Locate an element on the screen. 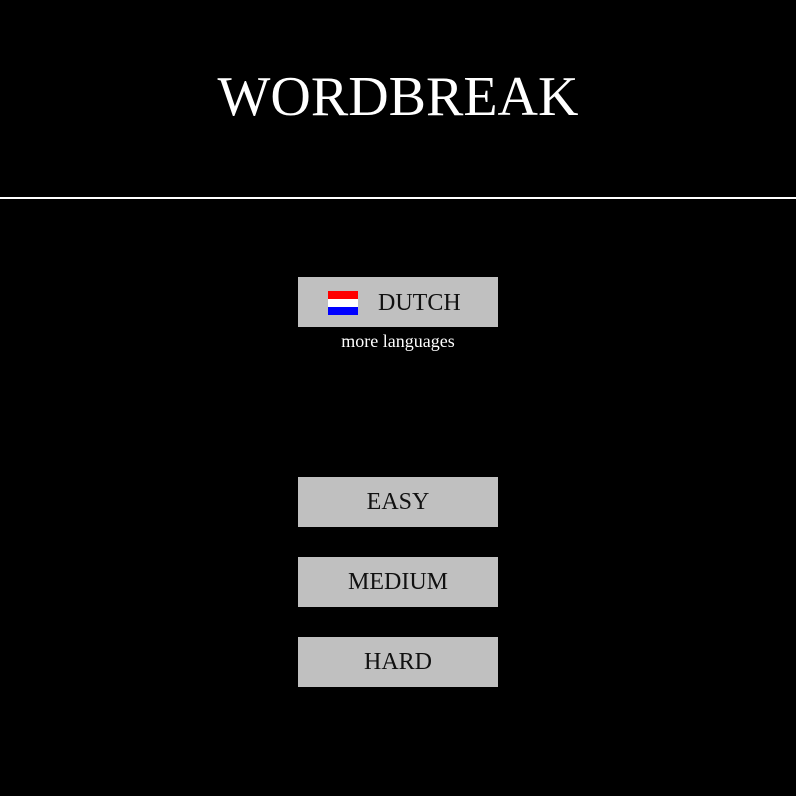 The image size is (796, 796). game-title: WORDBREAK is located at coordinates (398, 97).